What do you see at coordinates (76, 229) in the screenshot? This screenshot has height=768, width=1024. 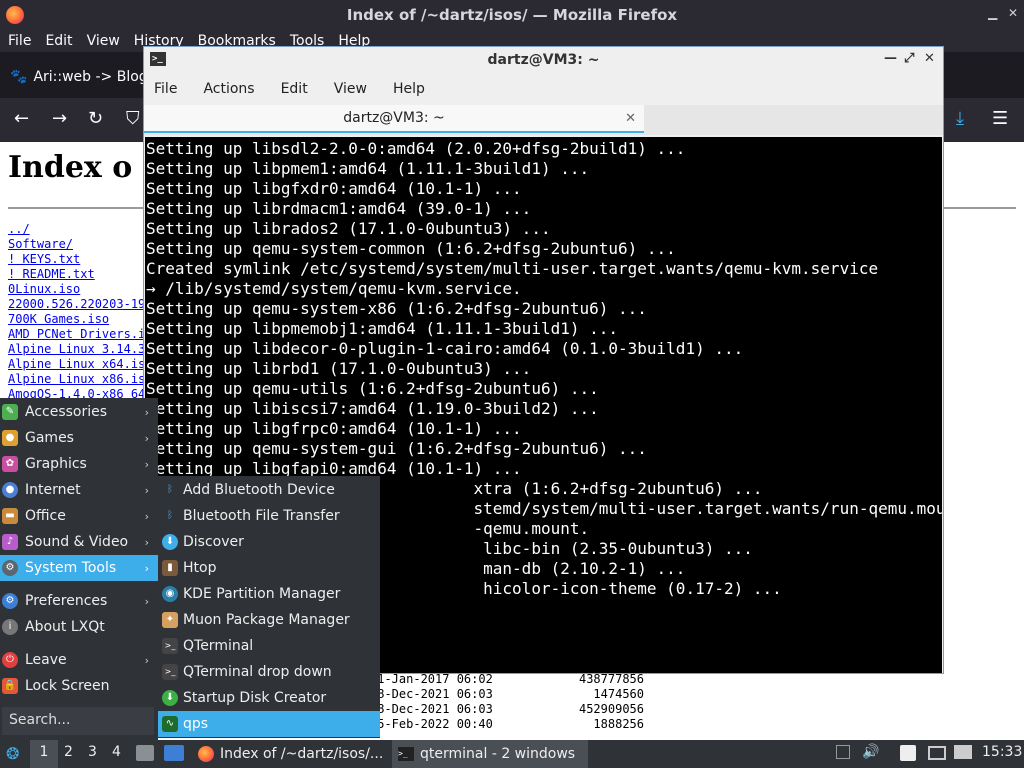 I see `file-link: ../` at bounding box center [76, 229].